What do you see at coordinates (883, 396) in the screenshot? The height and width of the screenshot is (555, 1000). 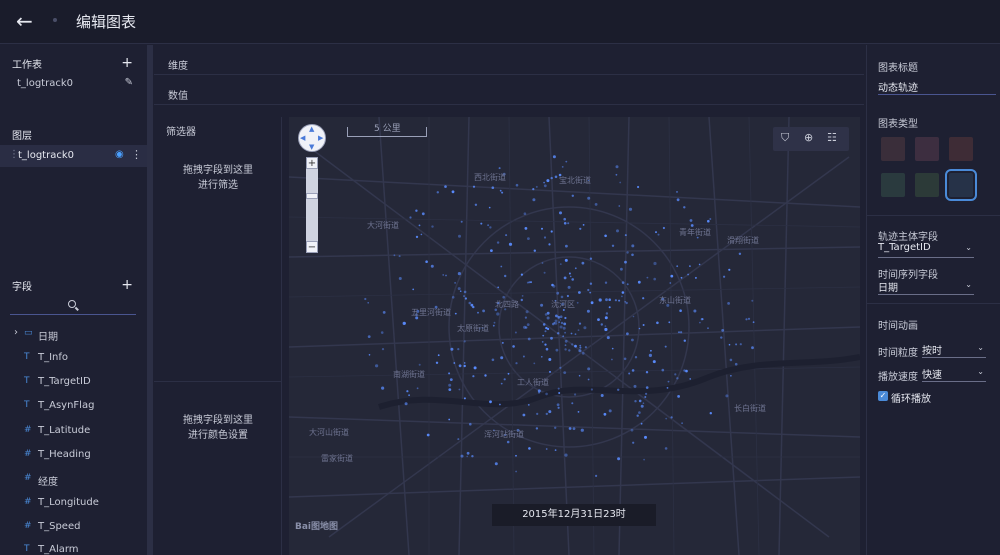 I see `loop-checkbox: ✓` at bounding box center [883, 396].